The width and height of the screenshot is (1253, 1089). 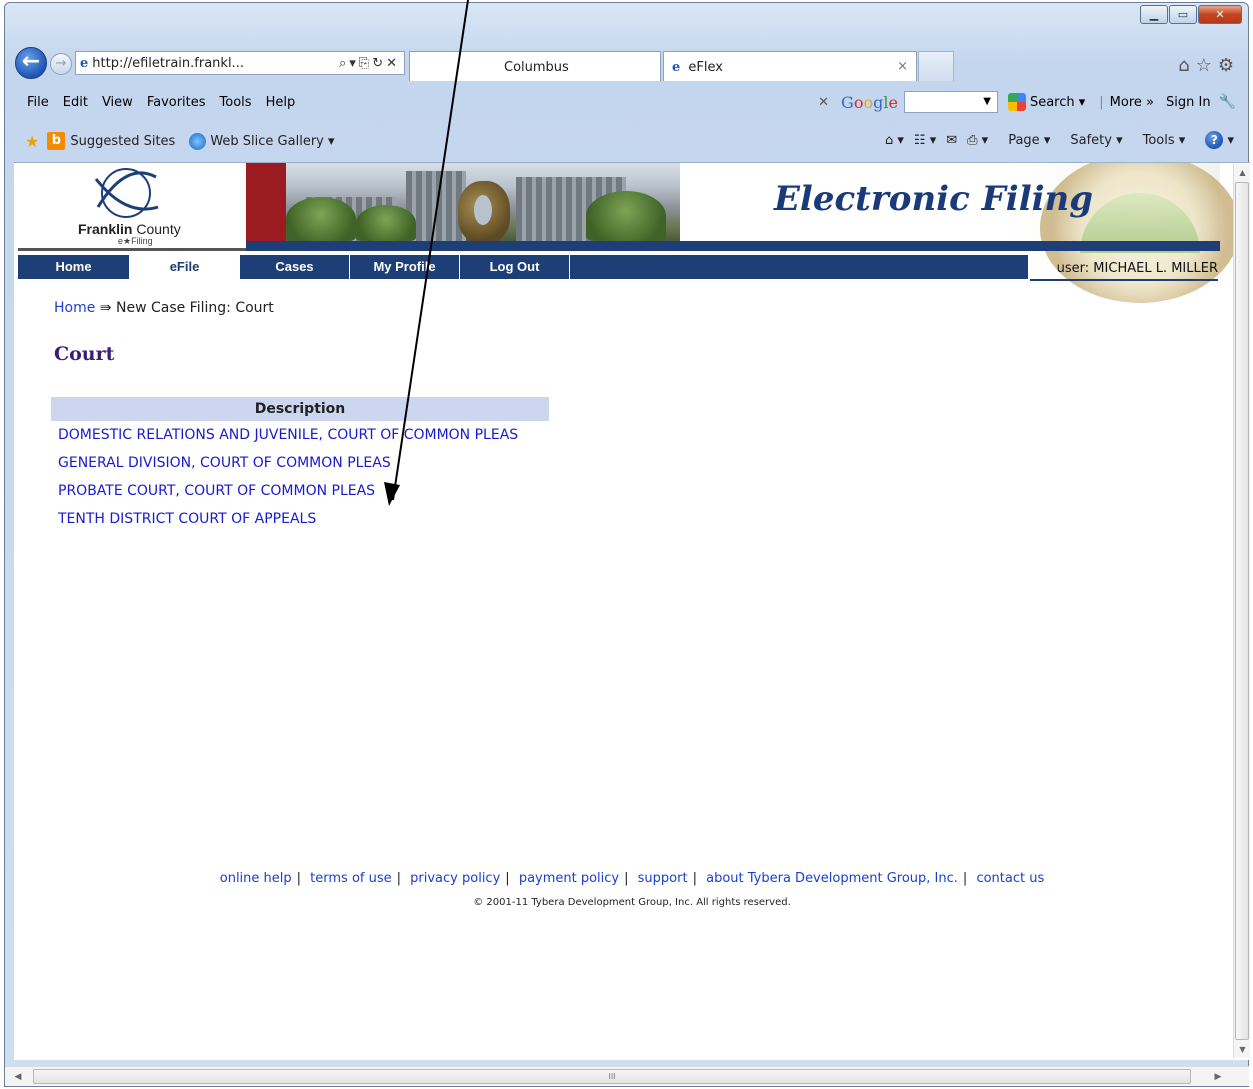 What do you see at coordinates (300, 409) in the screenshot?
I see `table-header-description: Description` at bounding box center [300, 409].